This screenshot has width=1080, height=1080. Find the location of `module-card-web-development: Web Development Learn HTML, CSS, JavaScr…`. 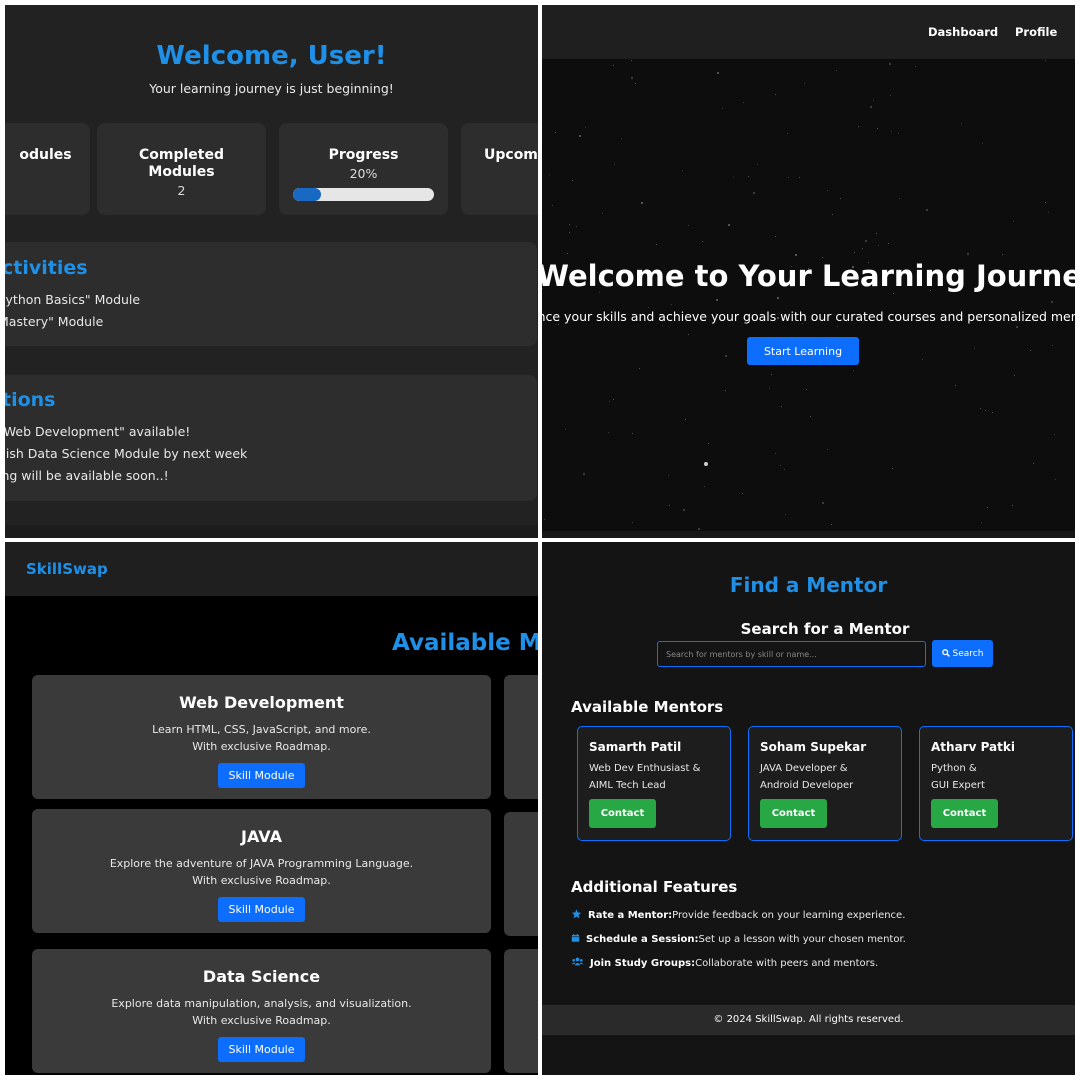

module-card-web-development: Web Development Learn HTML, CSS, JavaScr… is located at coordinates (261, 737).